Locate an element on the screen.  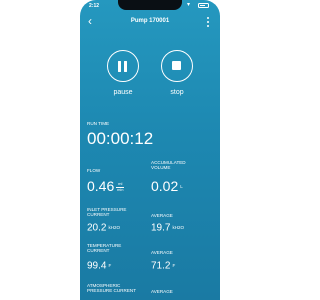
flow-reading: 0.46 ml min is located at coordinates (106, 186).